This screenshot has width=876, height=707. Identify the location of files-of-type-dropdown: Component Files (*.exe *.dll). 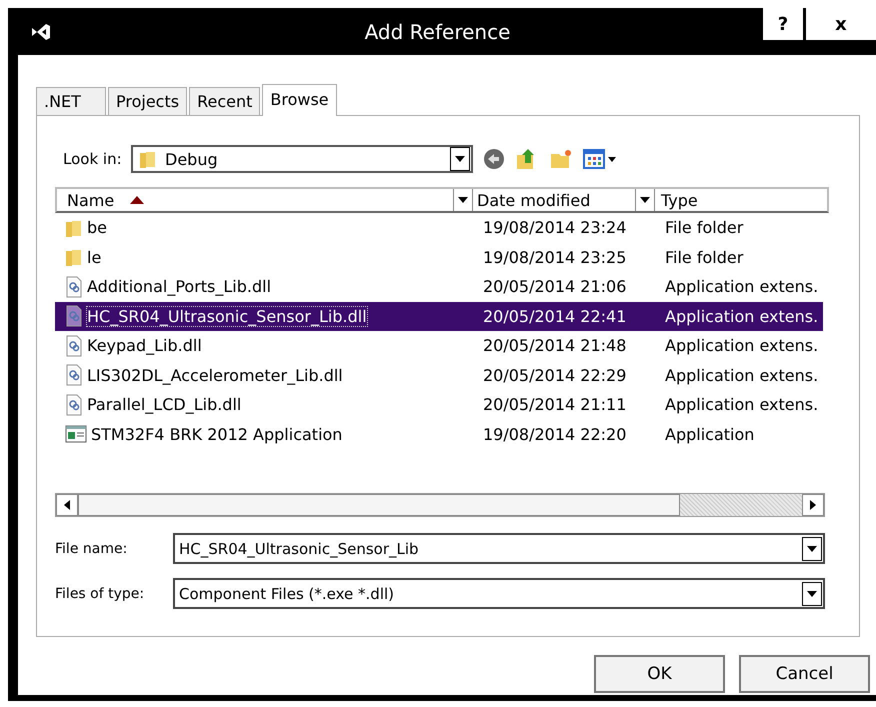
(499, 593).